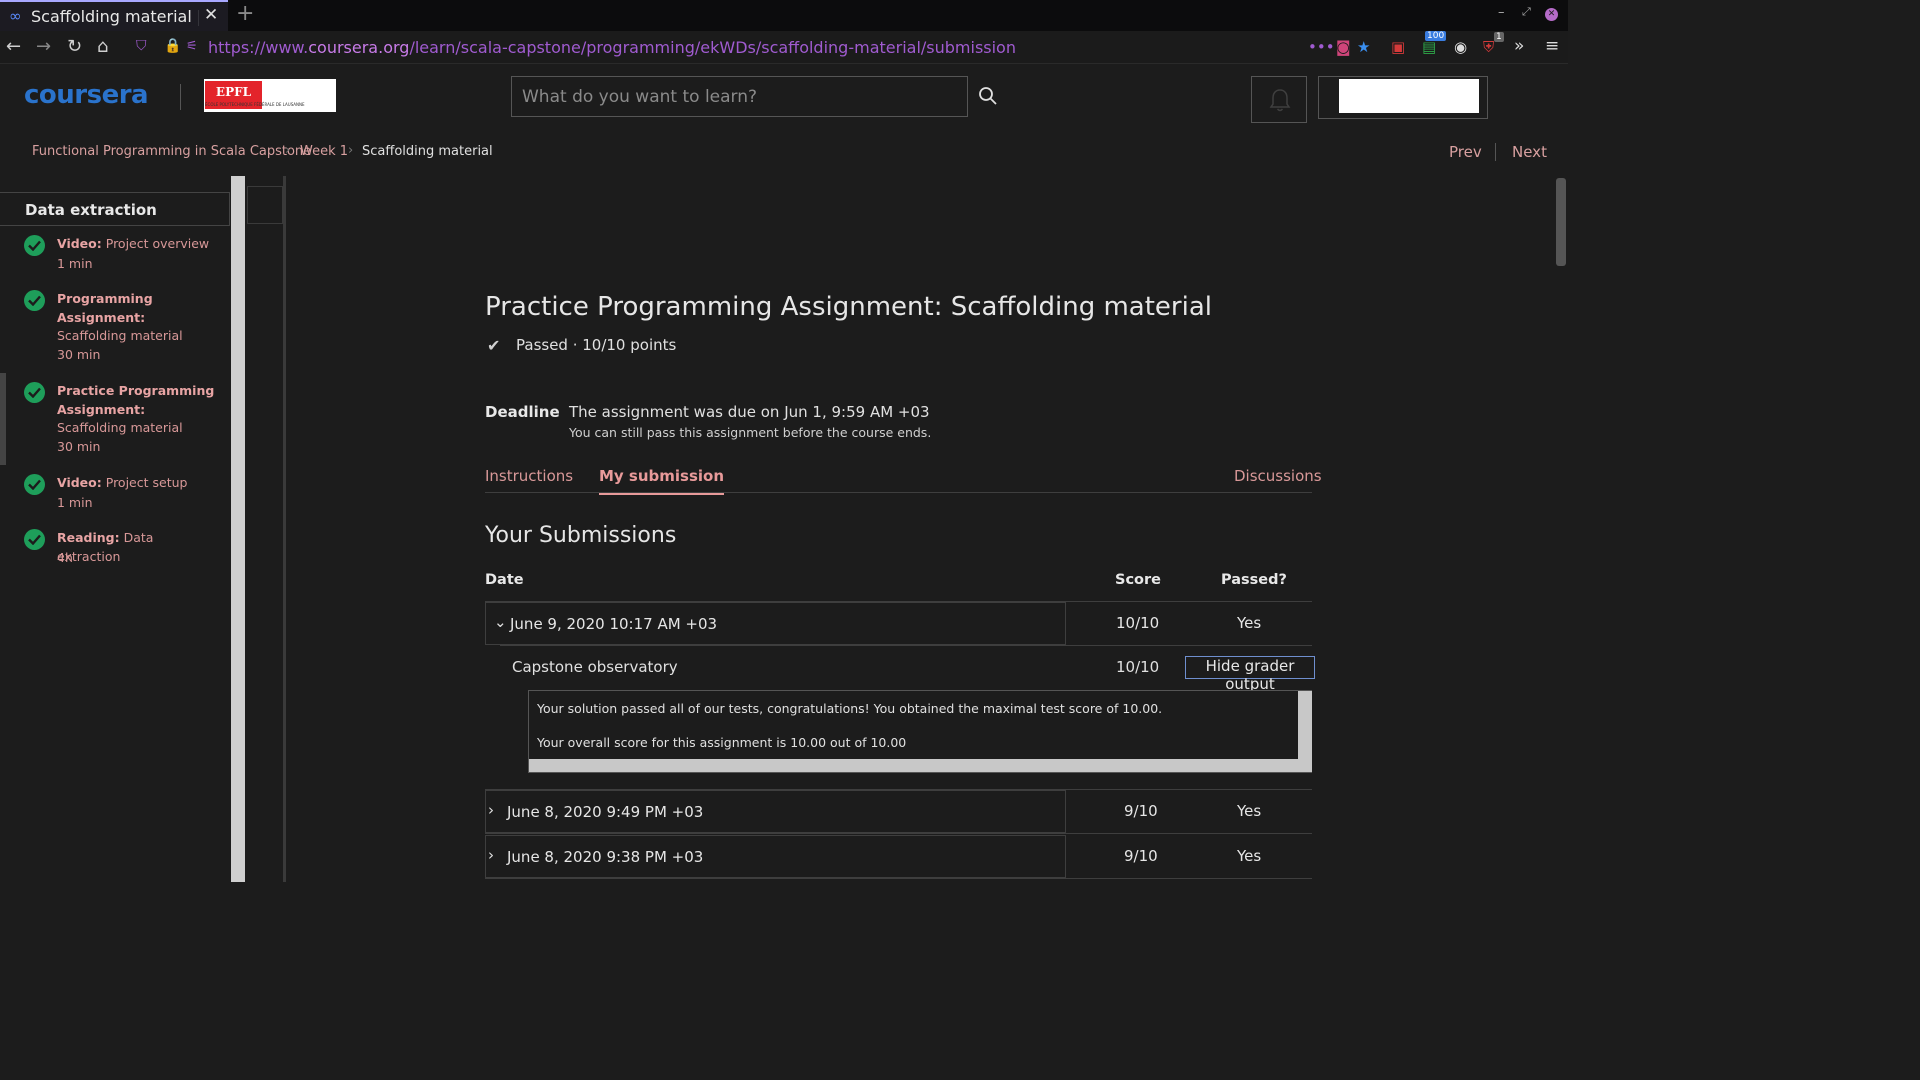 The height and width of the screenshot is (1080, 1920). I want to click on hamburger-menu-icon: ≡, so click(1552, 46).